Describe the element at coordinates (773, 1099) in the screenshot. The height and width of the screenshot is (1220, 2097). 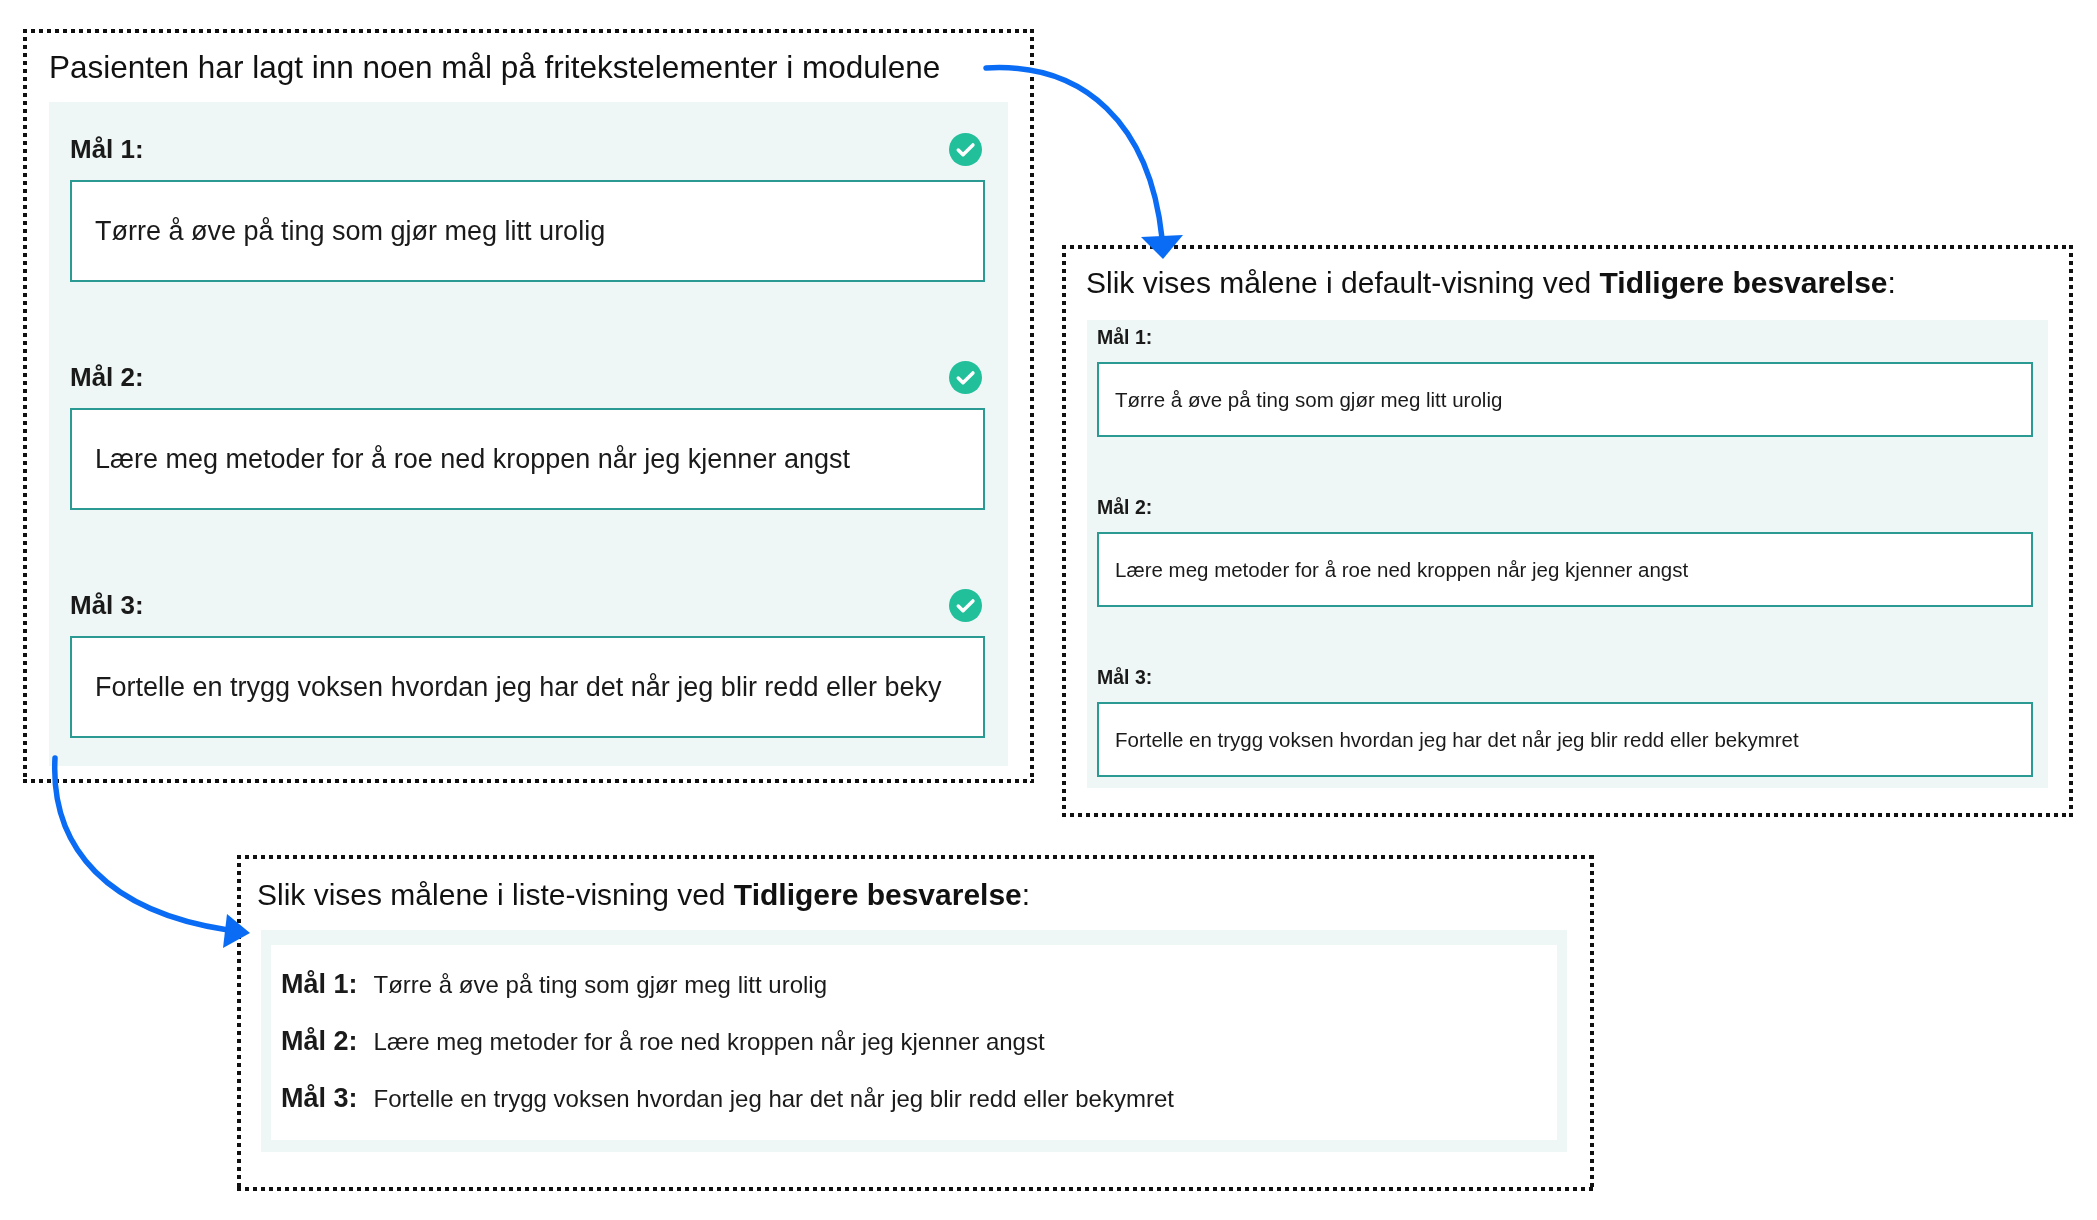
I see `goal-text: Fortelle en trygg voksen hvordan jeg har det når jeg blir redd eller bekymret` at that location.